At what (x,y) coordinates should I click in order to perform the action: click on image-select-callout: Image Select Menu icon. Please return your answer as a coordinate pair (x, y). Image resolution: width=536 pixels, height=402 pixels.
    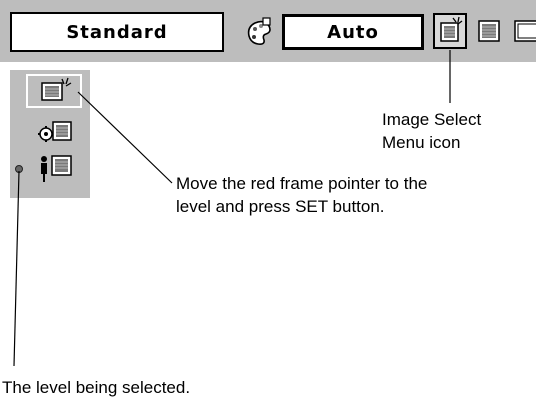
    Looking at the image, I should click on (431, 131).